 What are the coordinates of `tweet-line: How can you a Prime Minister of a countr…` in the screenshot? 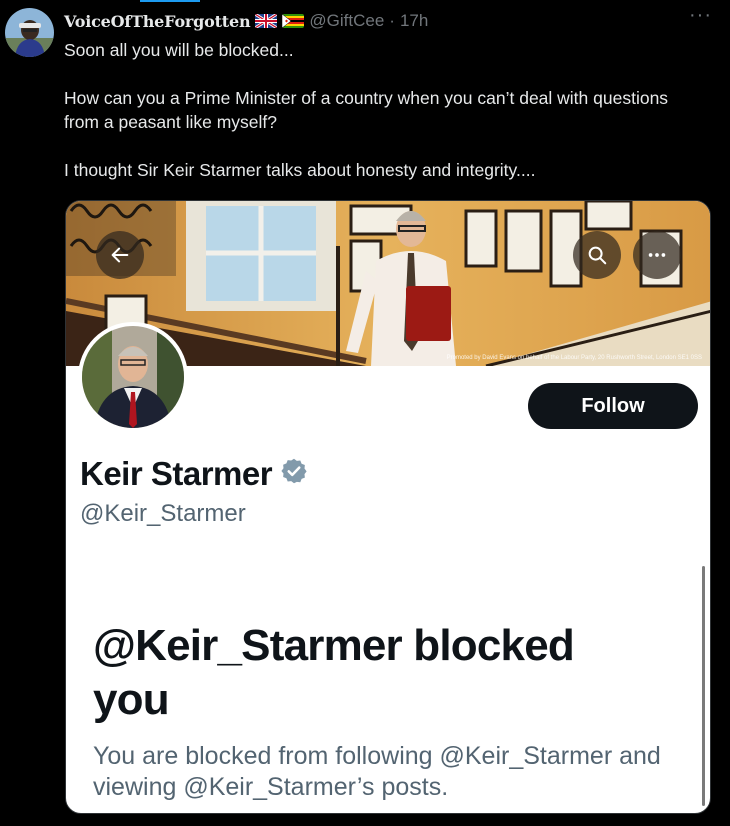 It's located at (366, 110).